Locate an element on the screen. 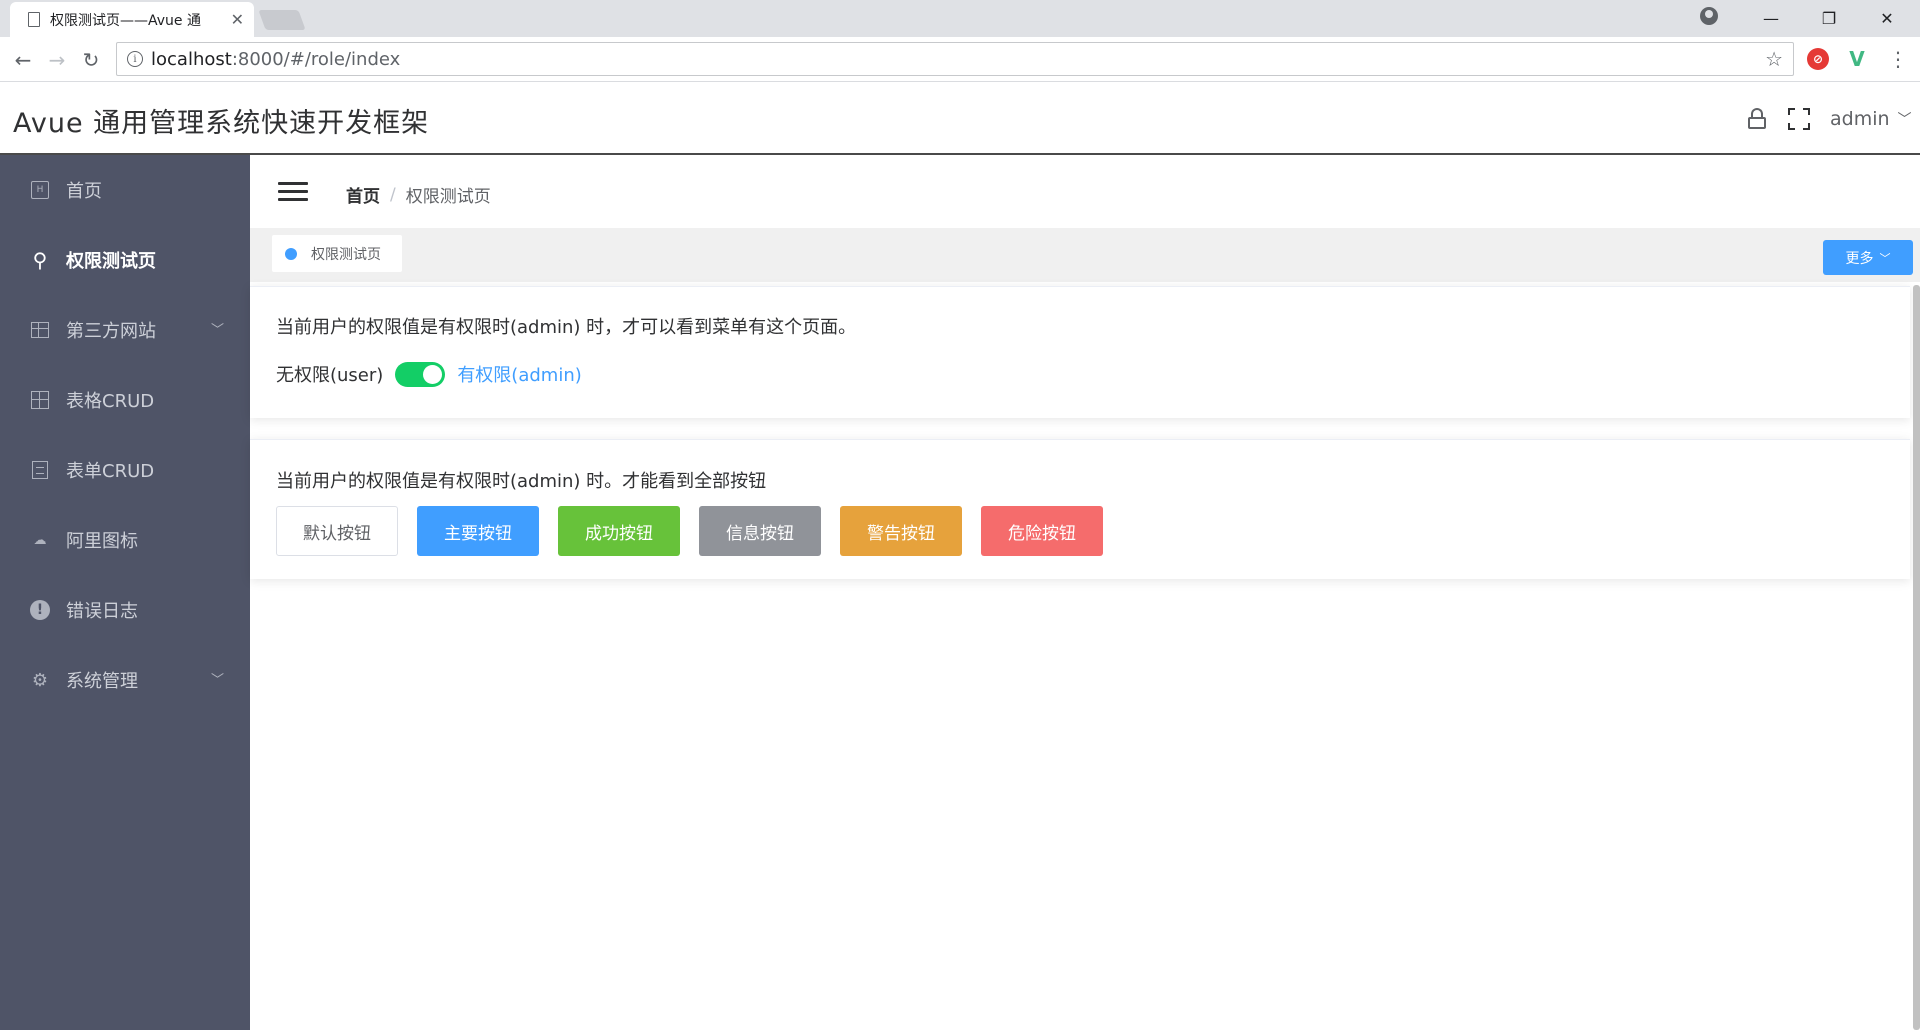  sidebar-item-permission-test: ⚲ 权限测试页 is located at coordinates (125, 260).